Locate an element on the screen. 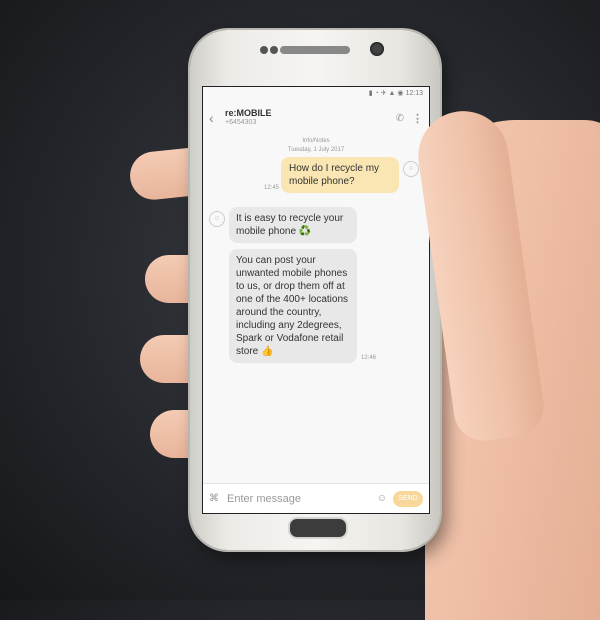  front-camera is located at coordinates (377, 49).